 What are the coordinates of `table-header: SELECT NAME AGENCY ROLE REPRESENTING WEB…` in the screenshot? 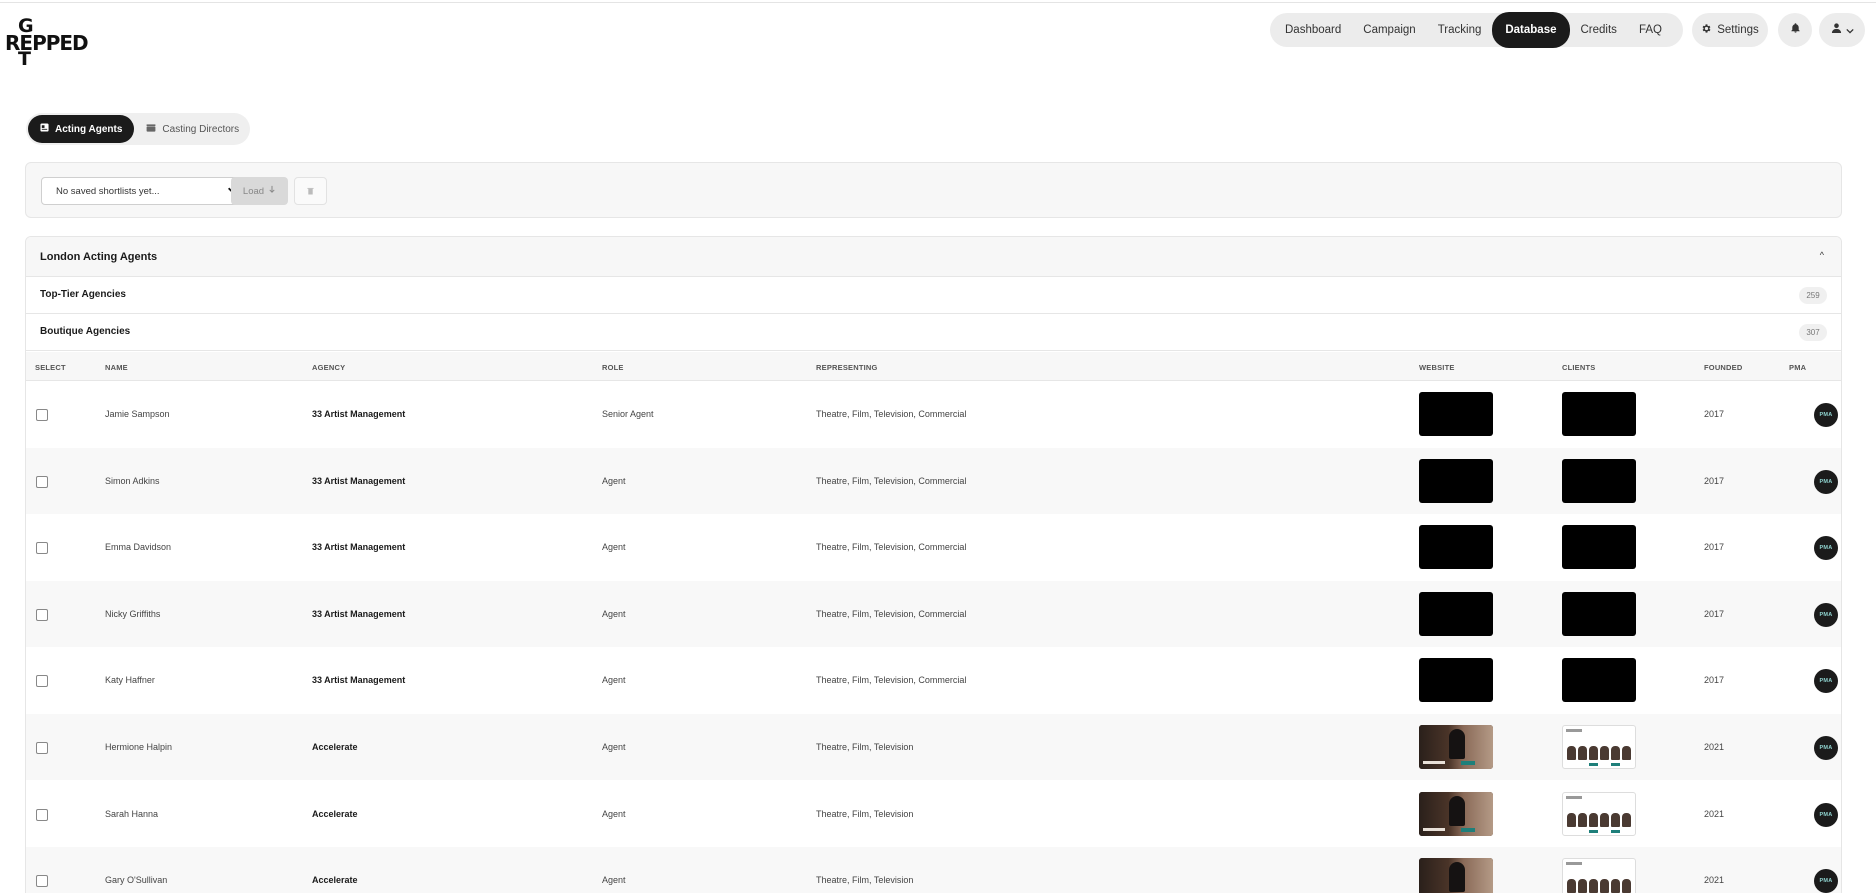 It's located at (933, 366).